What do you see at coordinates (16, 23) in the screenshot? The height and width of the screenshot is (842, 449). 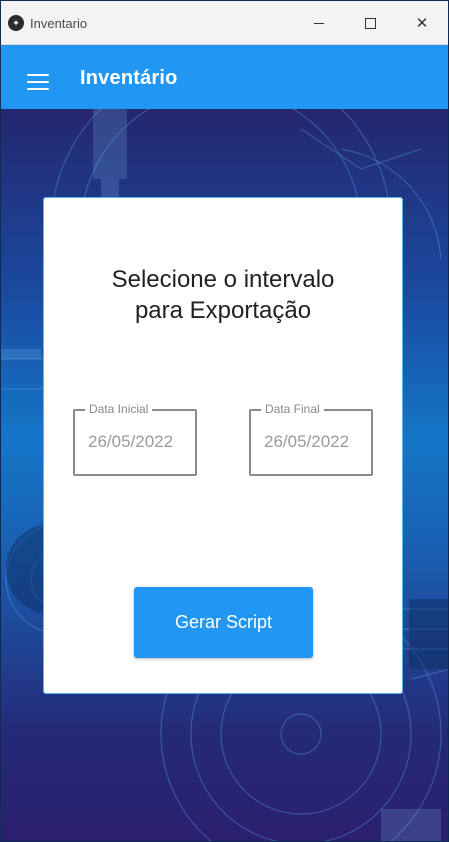 I see `kivy-icon: ✦` at bounding box center [16, 23].